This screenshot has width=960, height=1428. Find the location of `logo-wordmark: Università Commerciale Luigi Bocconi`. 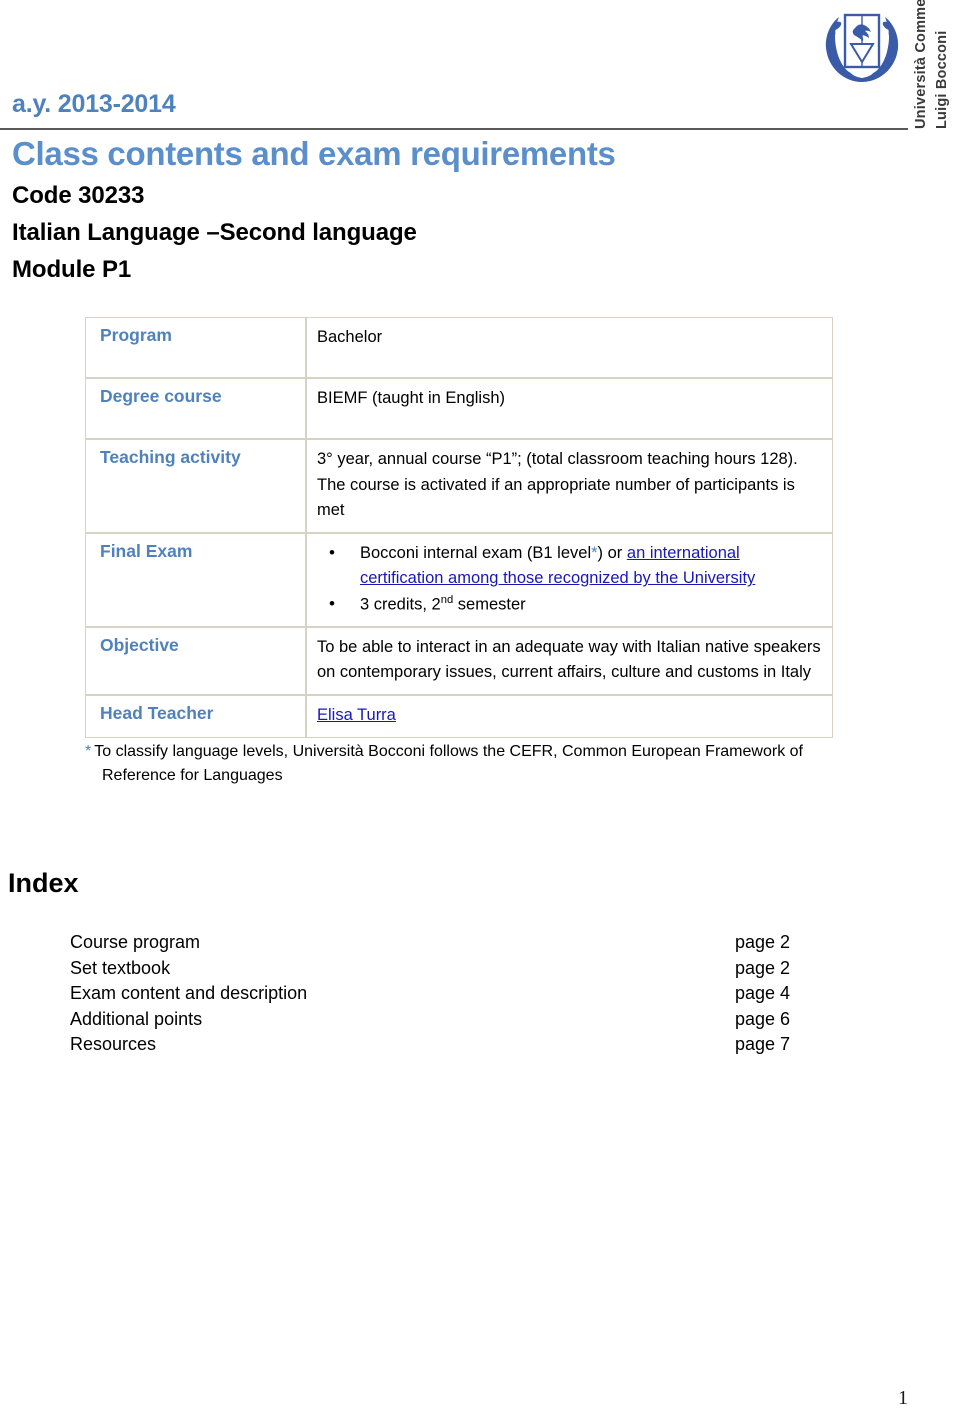

logo-wordmark: Università Commerciale Luigi Bocconi is located at coordinates (933, 65).